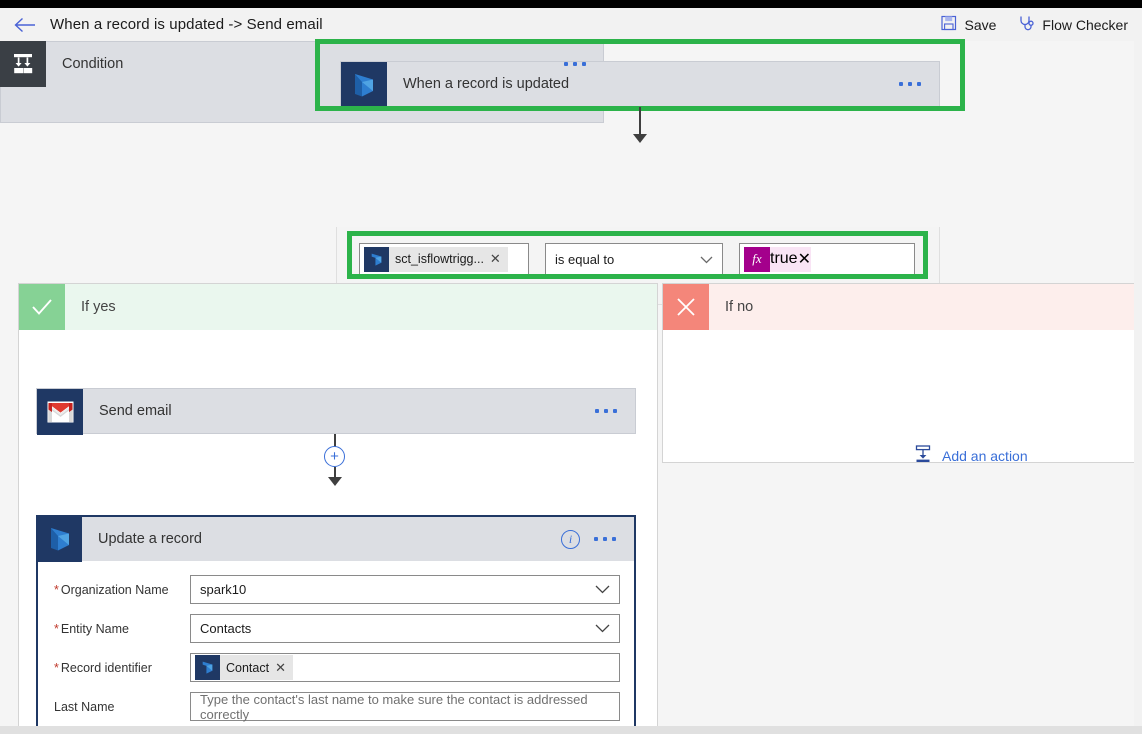 This screenshot has width=1142, height=734. Describe the element at coordinates (985, 455) in the screenshot. I see `add-an-action-label: Add an action` at that location.